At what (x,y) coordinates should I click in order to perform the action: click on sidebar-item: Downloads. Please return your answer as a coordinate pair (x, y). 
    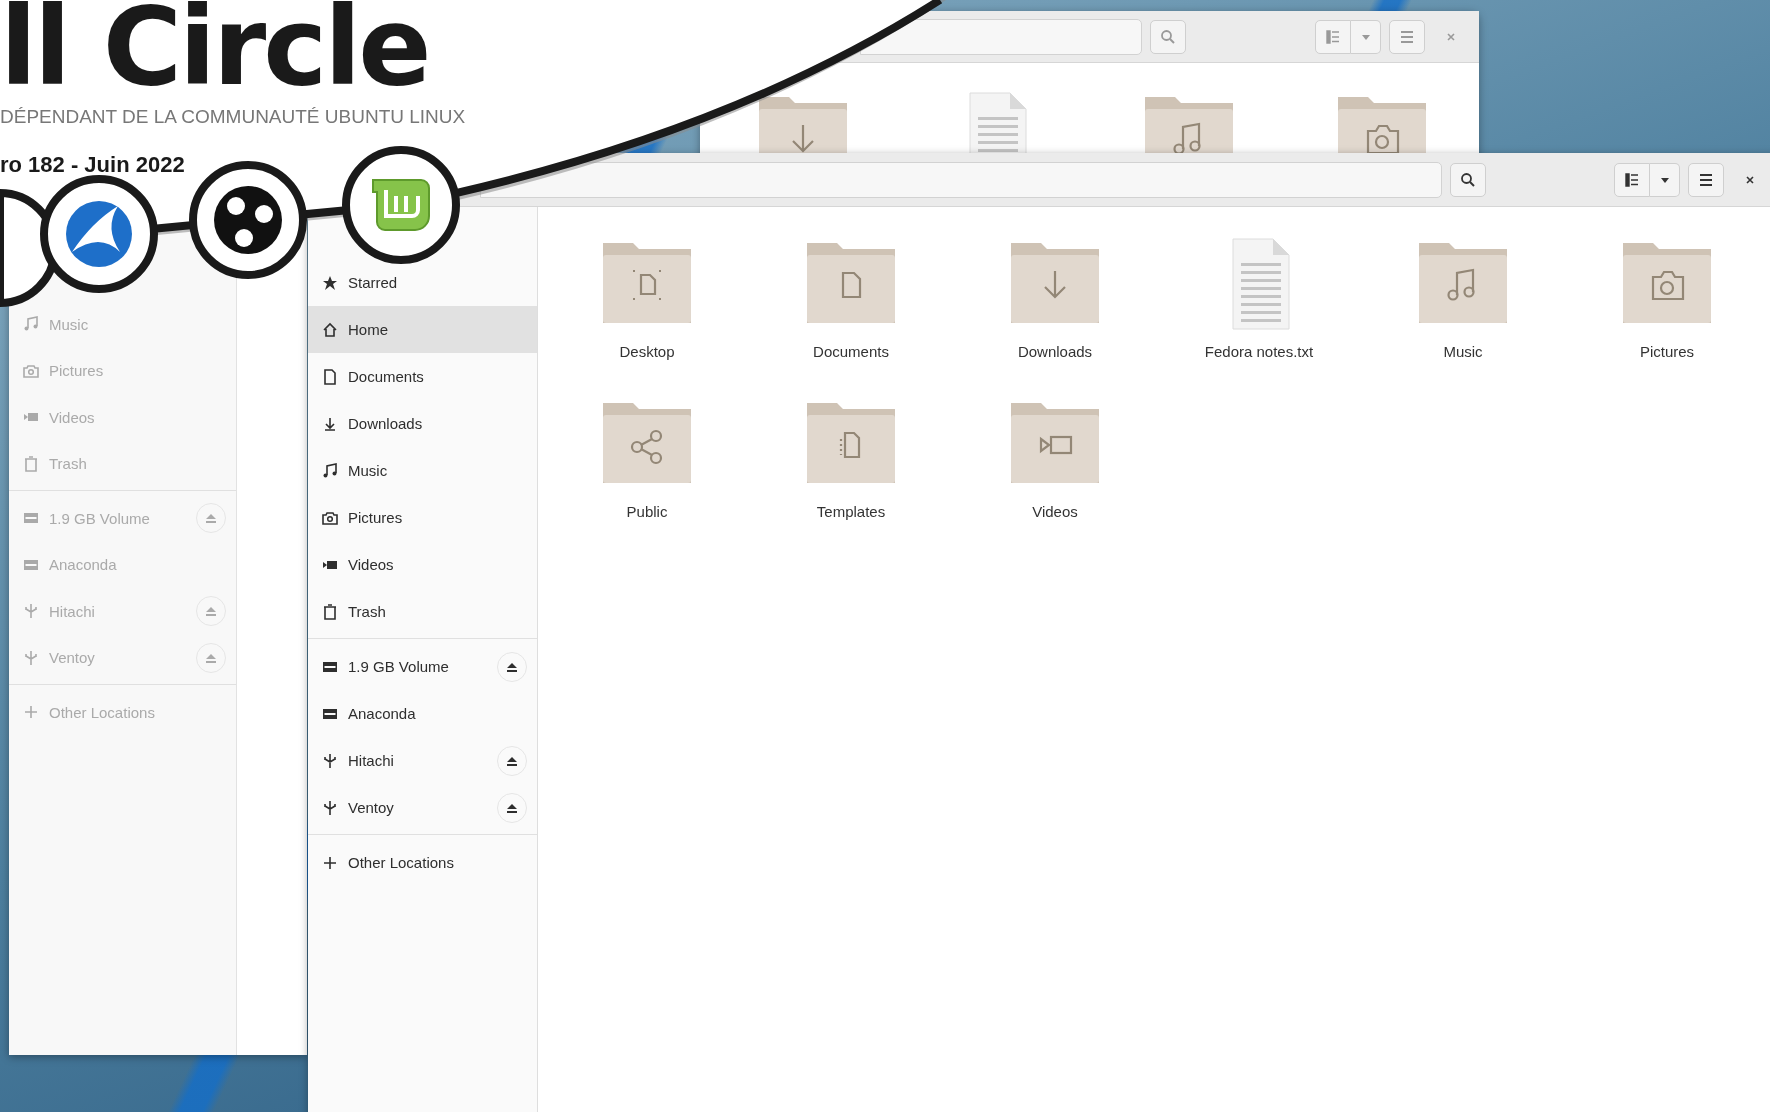
    Looking at the image, I should click on (422, 423).